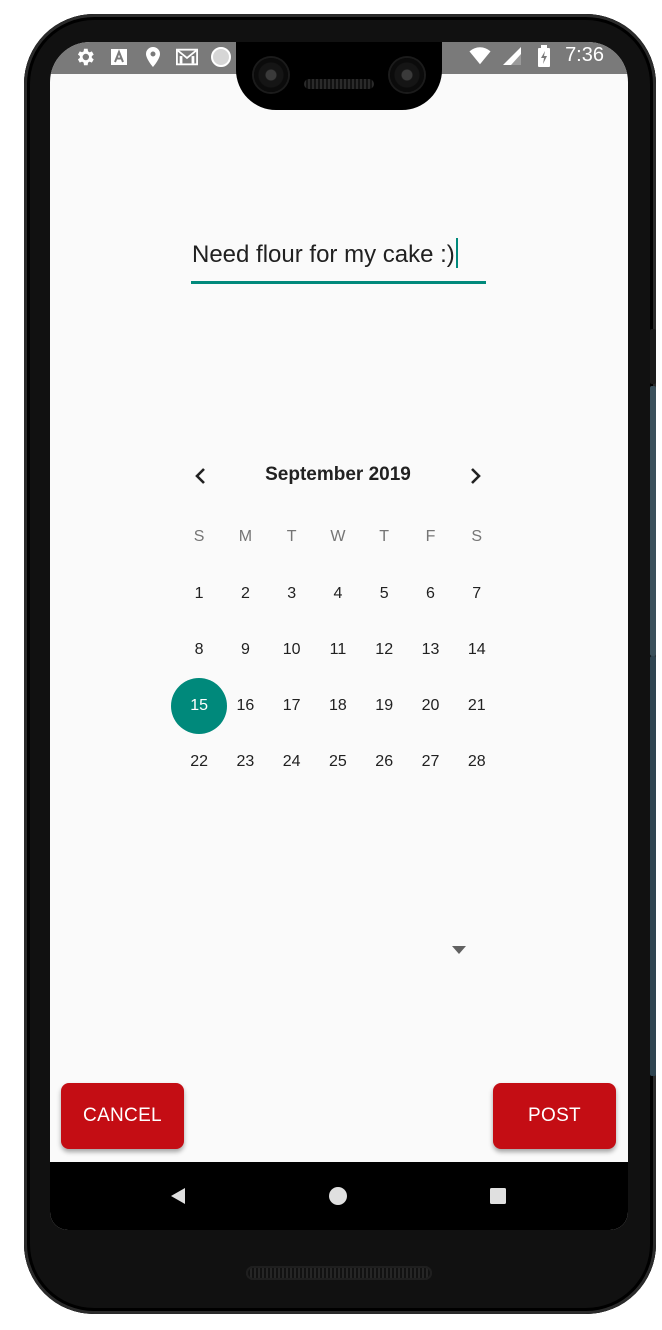 The image size is (662, 1330). I want to click on calendar-day: 13, so click(430, 650).